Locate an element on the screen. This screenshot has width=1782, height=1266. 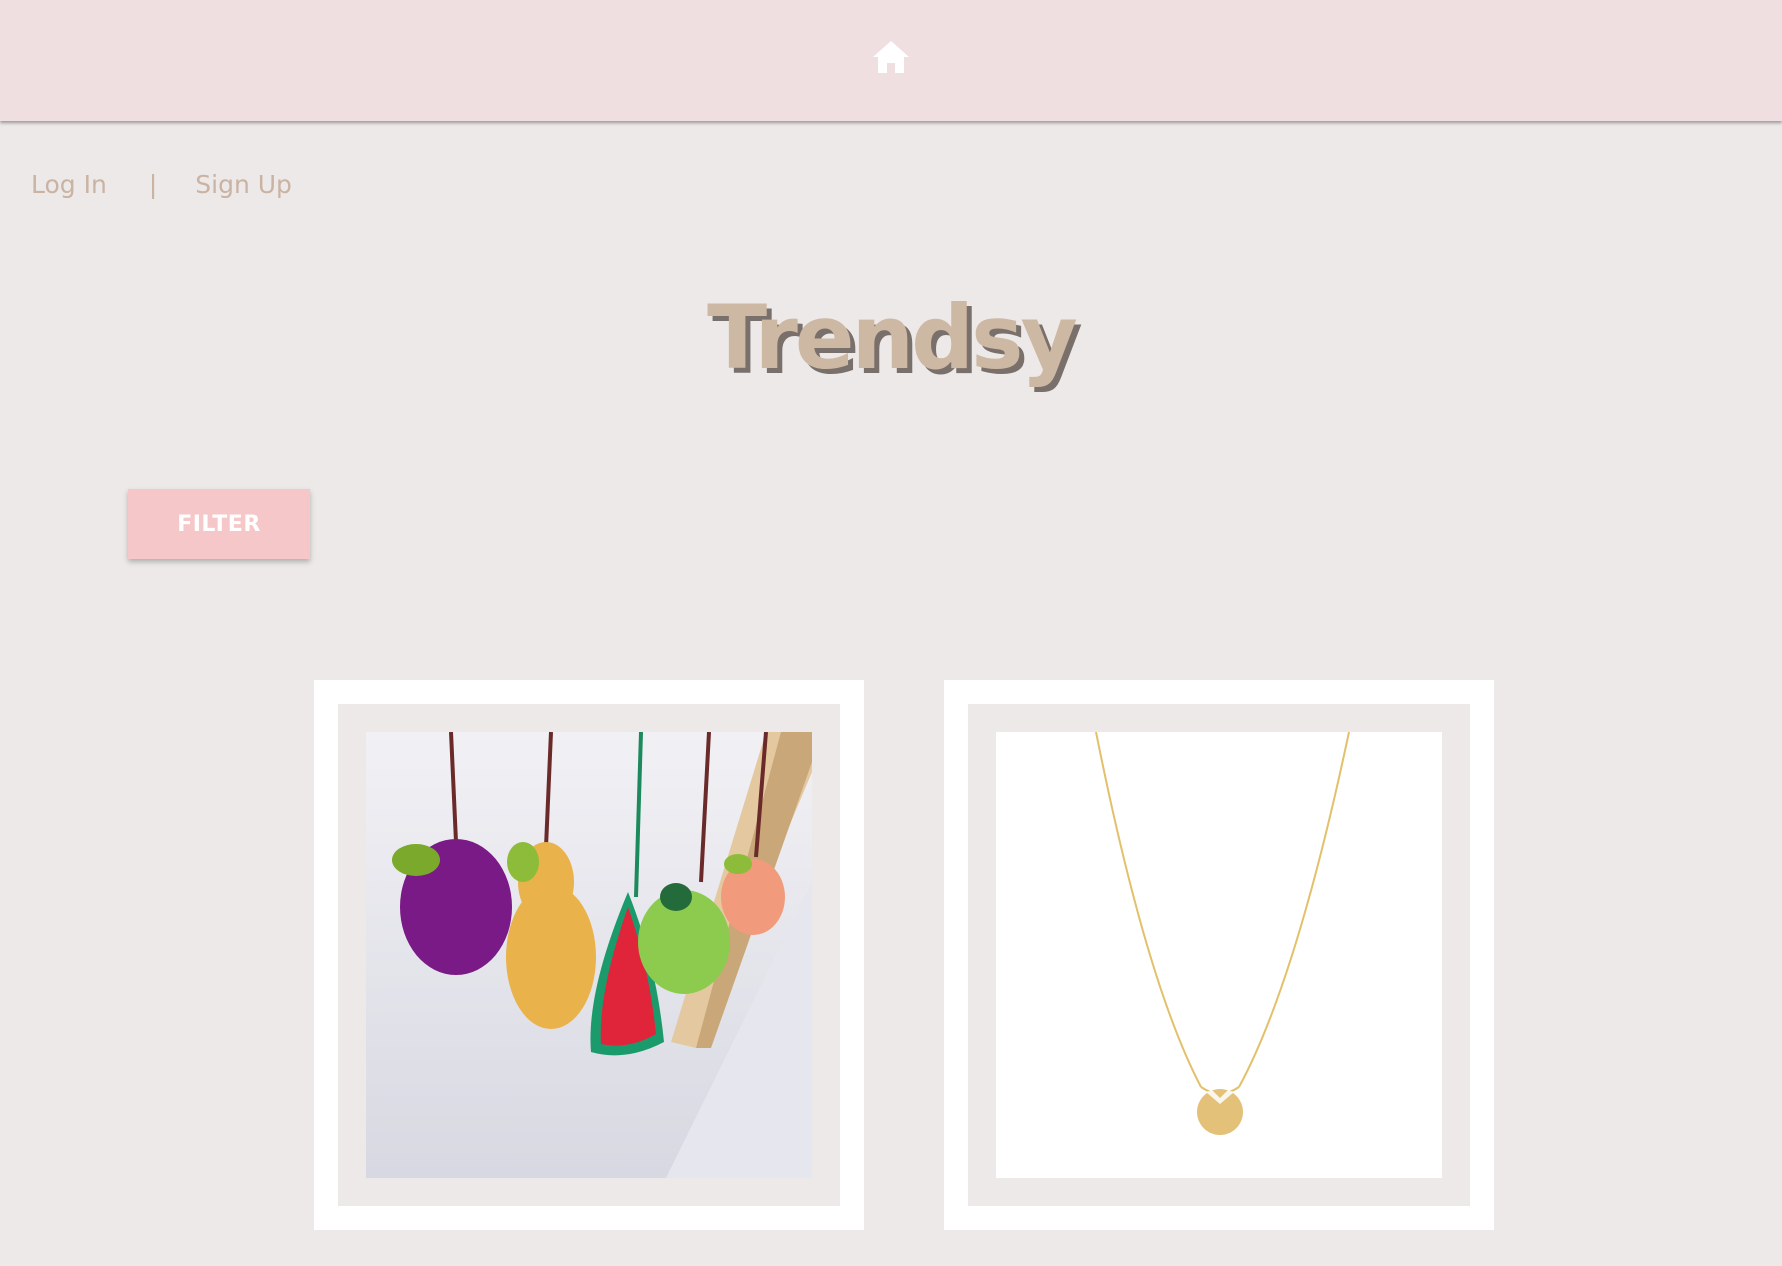
auth-links: Log In | Sign Up is located at coordinates (161, 184).